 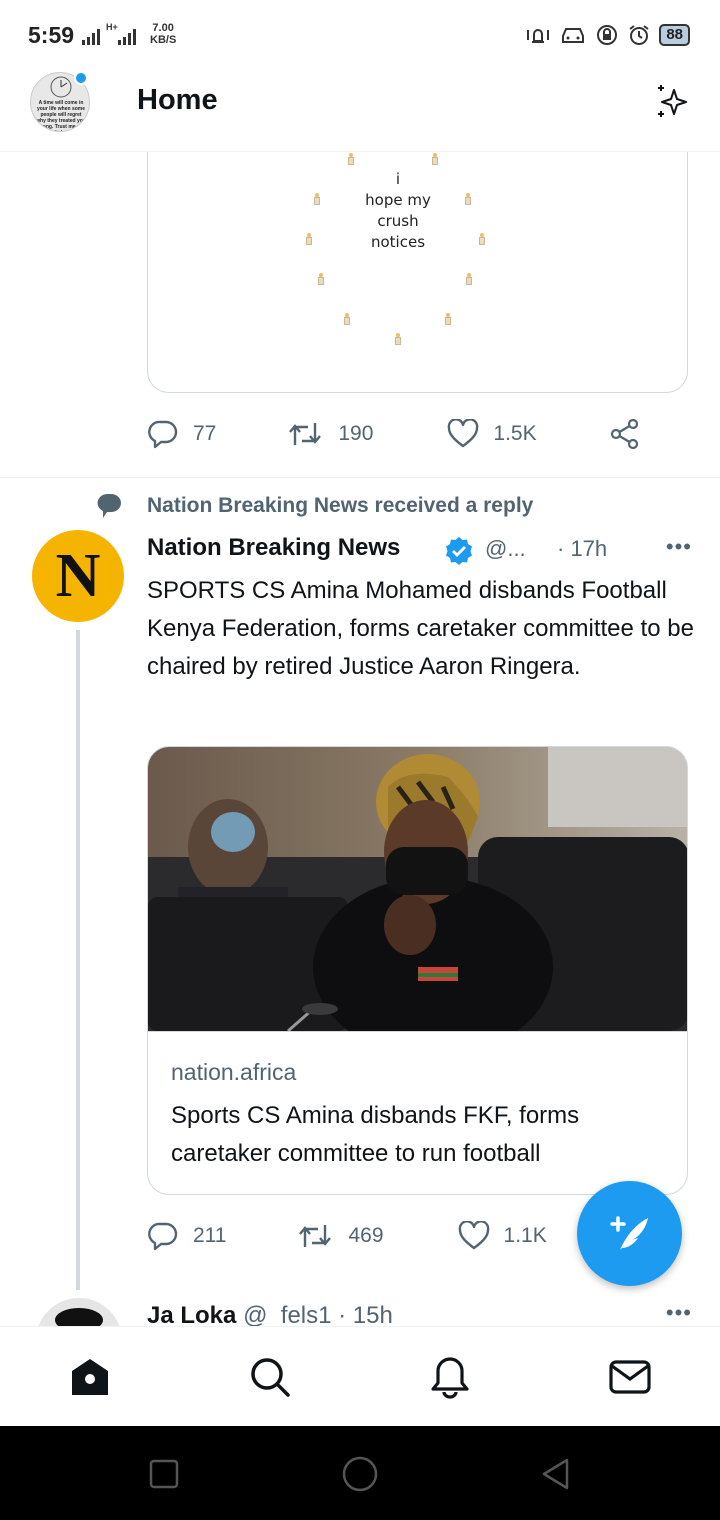 I want to click on retweet-button: 469, so click(x=340, y=1236).